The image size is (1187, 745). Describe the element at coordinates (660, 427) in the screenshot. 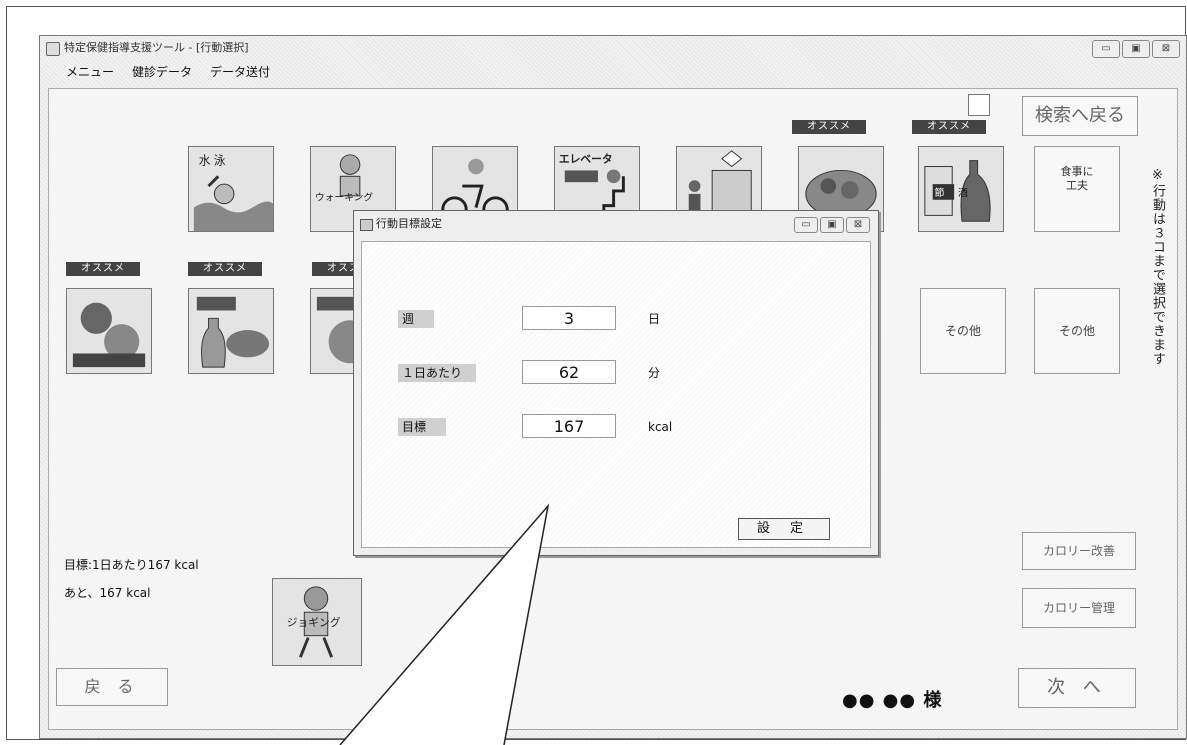

I see `target-unit: kcal` at that location.